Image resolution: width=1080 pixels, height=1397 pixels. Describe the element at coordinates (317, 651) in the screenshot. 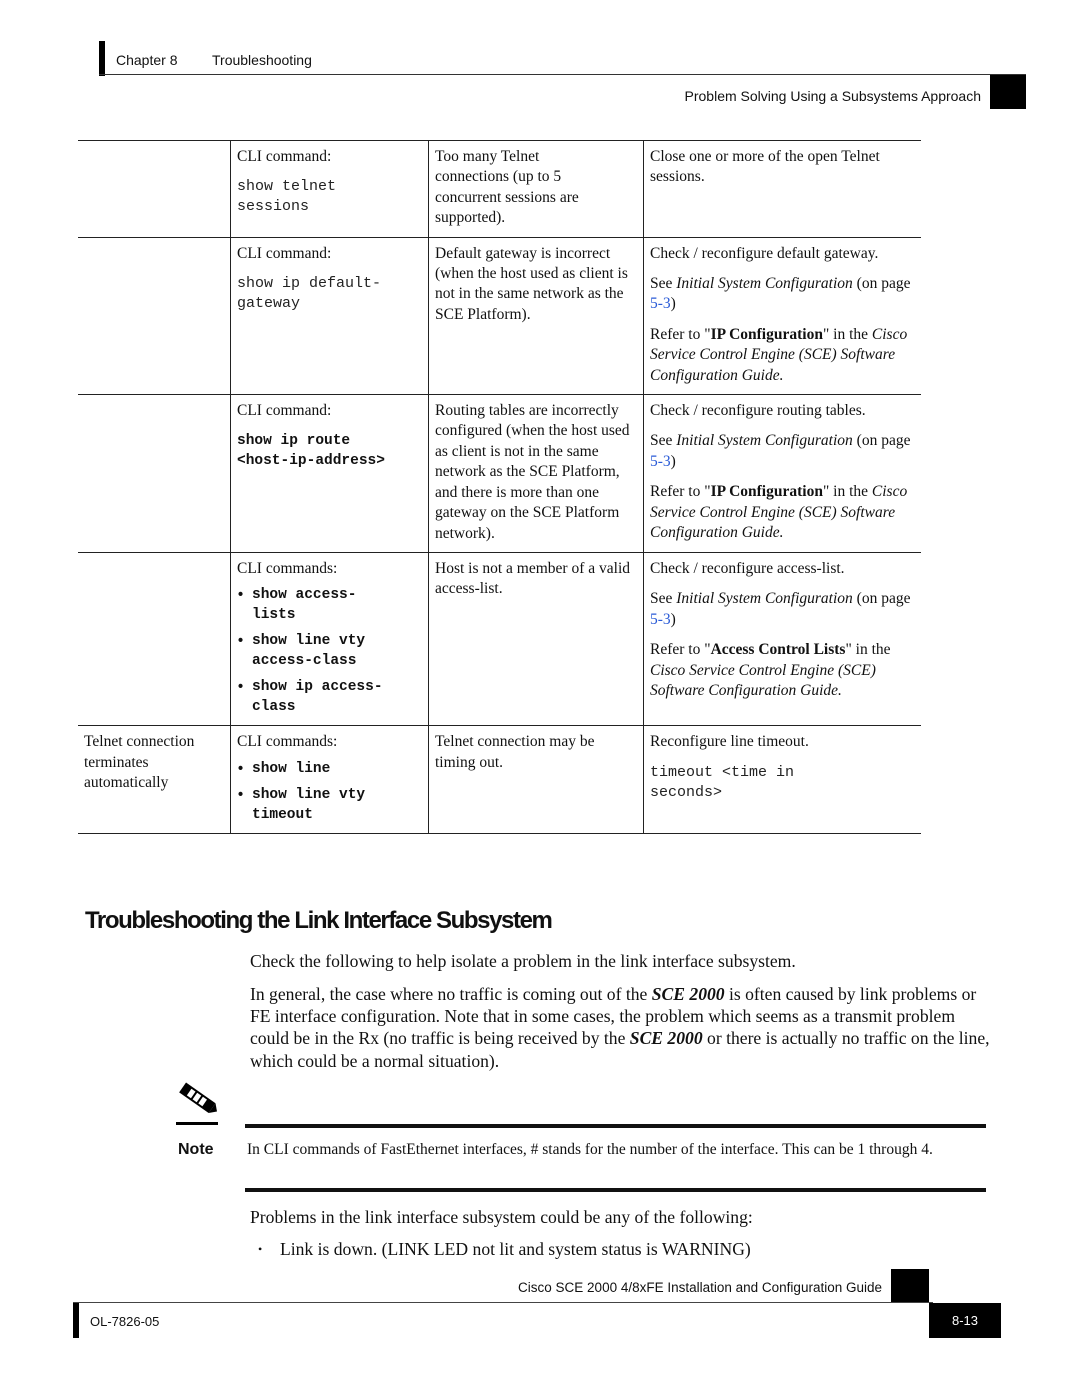

I see `cli-command-item: show line vty access-class` at that location.